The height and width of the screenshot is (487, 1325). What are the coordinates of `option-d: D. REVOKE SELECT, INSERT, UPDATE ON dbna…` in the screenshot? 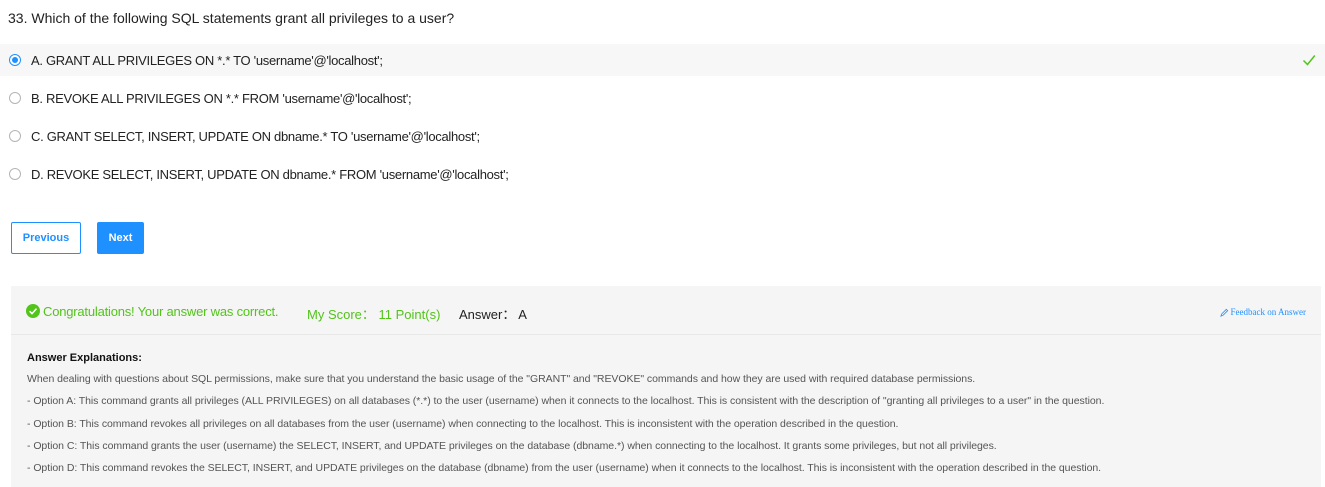 It's located at (662, 174).